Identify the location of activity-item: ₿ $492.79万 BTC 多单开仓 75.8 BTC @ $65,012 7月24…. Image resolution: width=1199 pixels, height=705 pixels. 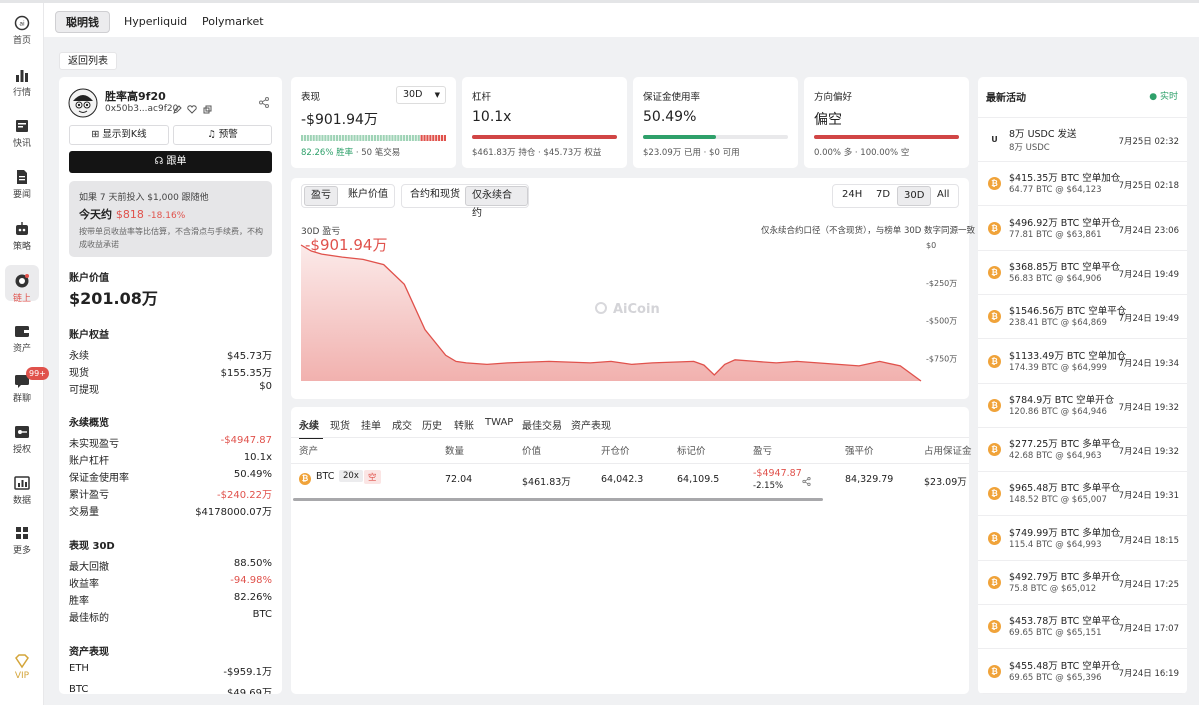
(1082, 583).